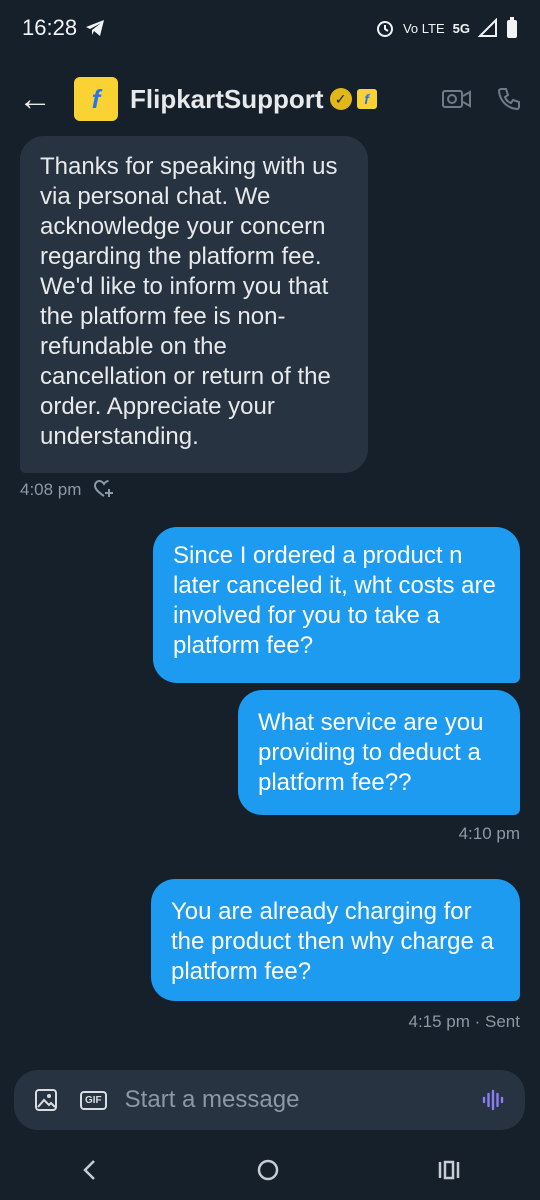 This screenshot has height=1200, width=540. I want to click on contact-name: FlipkartSupport, so click(227, 99).